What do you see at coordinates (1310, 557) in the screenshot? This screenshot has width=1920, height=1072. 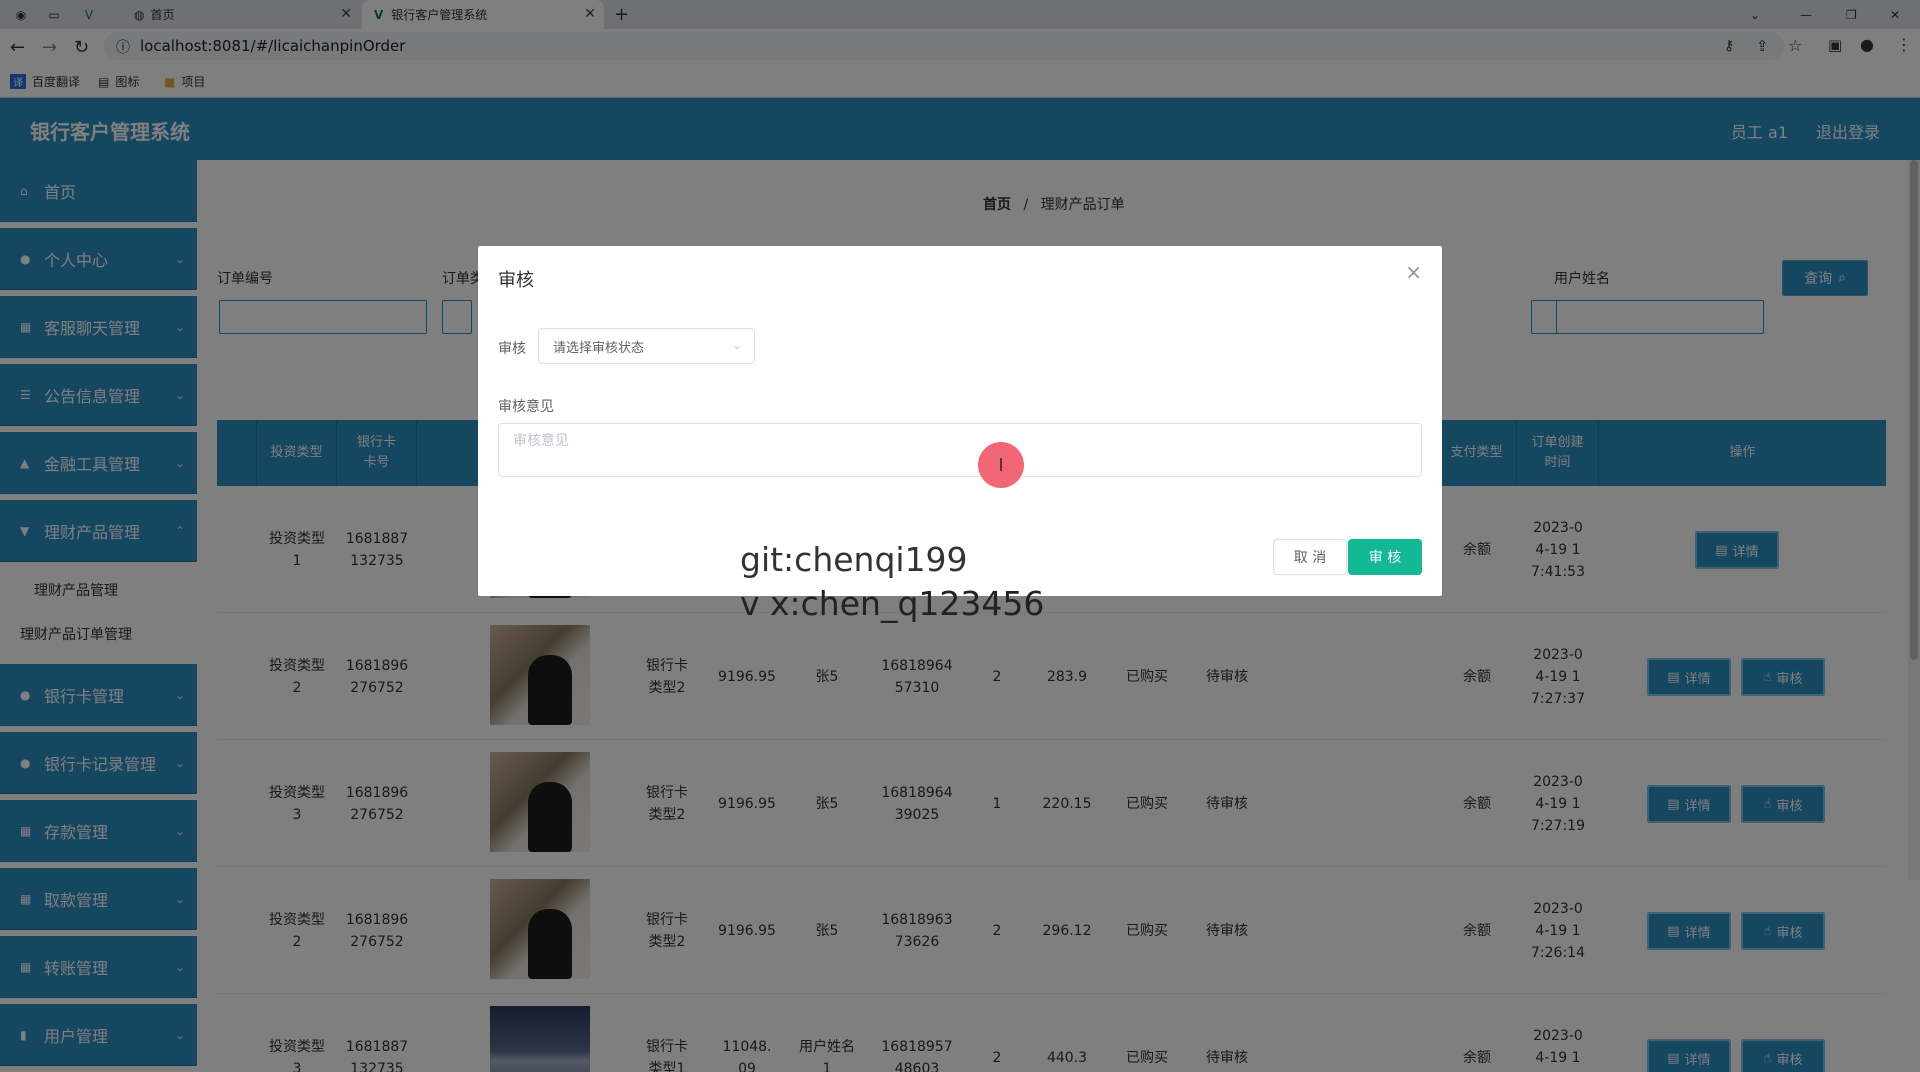 I see `cancel-button: 取 消` at bounding box center [1310, 557].